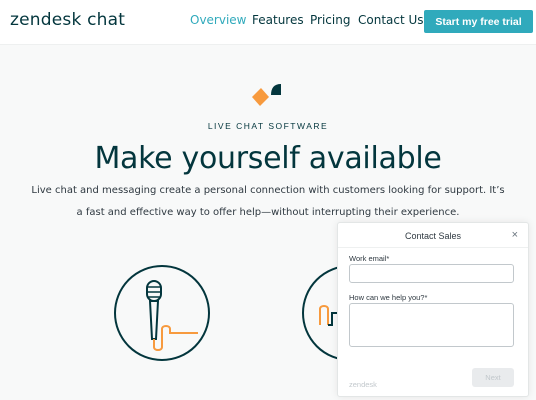 The width and height of the screenshot is (536, 400). What do you see at coordinates (266, 95) in the screenshot?
I see `zendesk-brand-icon` at bounding box center [266, 95].